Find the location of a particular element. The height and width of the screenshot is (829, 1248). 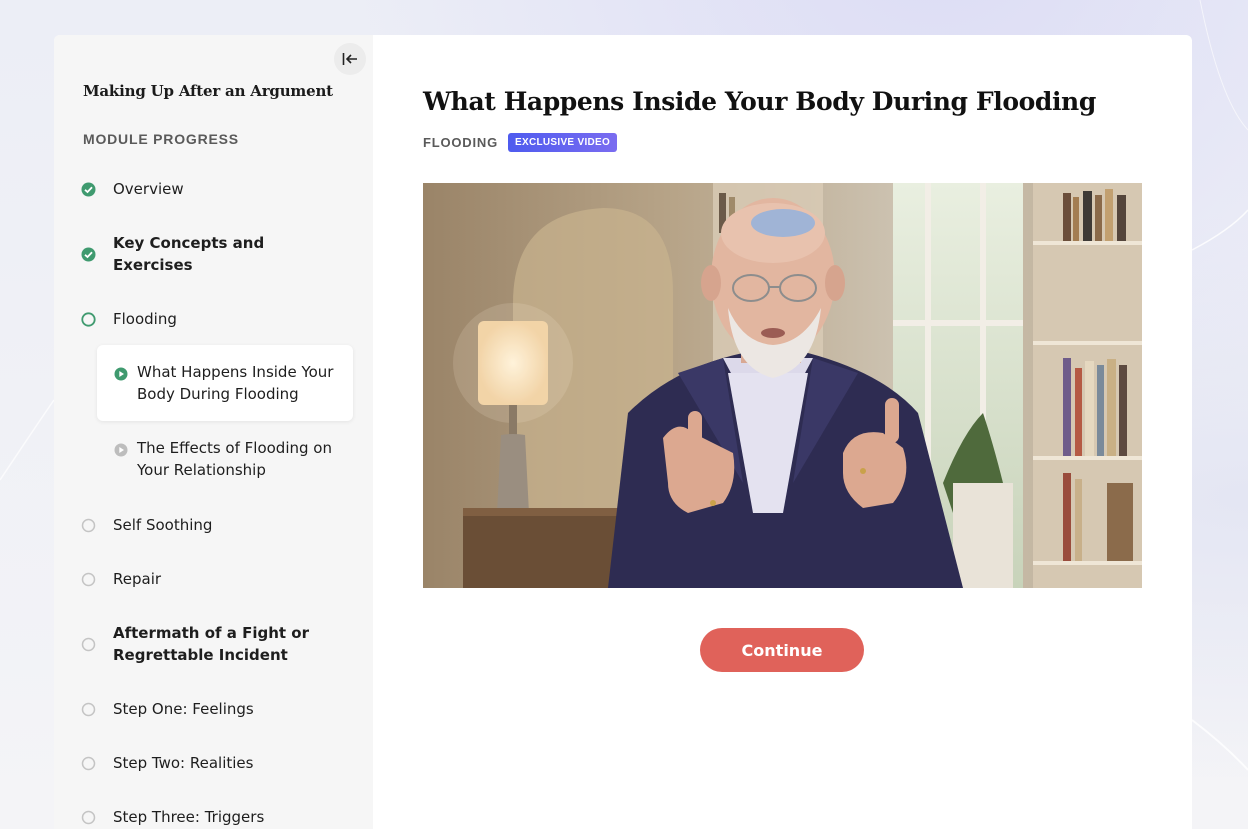

continue-button: Continue is located at coordinates (782, 650).